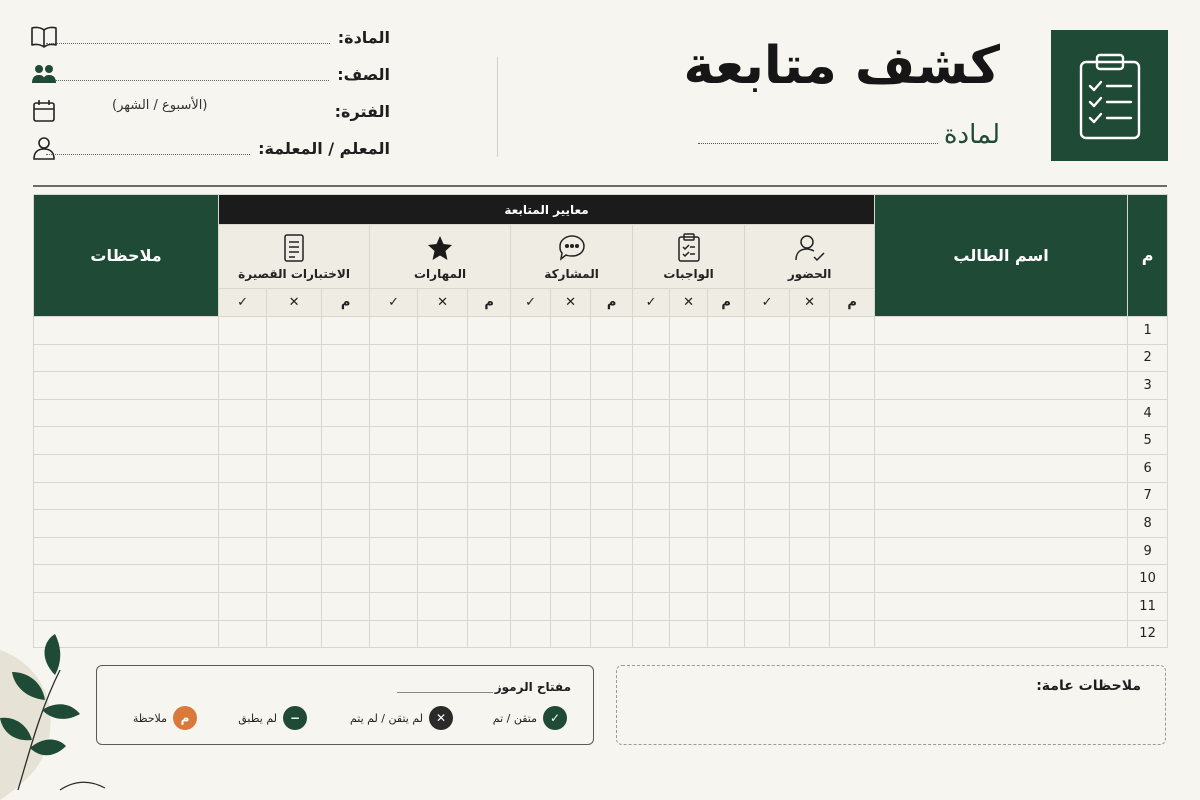 This screenshot has width=1200, height=800. I want to click on subtitle-fill-line, so click(817, 134).